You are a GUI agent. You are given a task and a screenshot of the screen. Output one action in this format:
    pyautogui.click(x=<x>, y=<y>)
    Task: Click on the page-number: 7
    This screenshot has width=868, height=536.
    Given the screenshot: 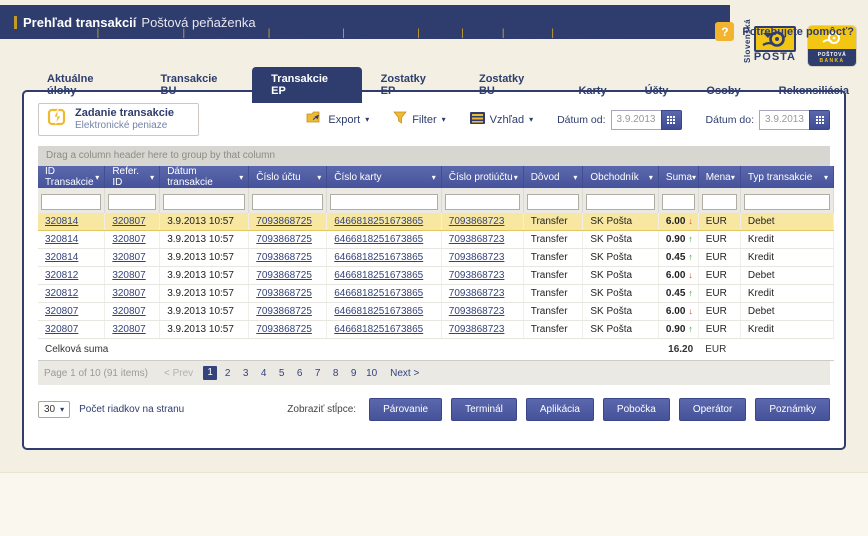 What is the action you would take?
    pyautogui.click(x=317, y=373)
    